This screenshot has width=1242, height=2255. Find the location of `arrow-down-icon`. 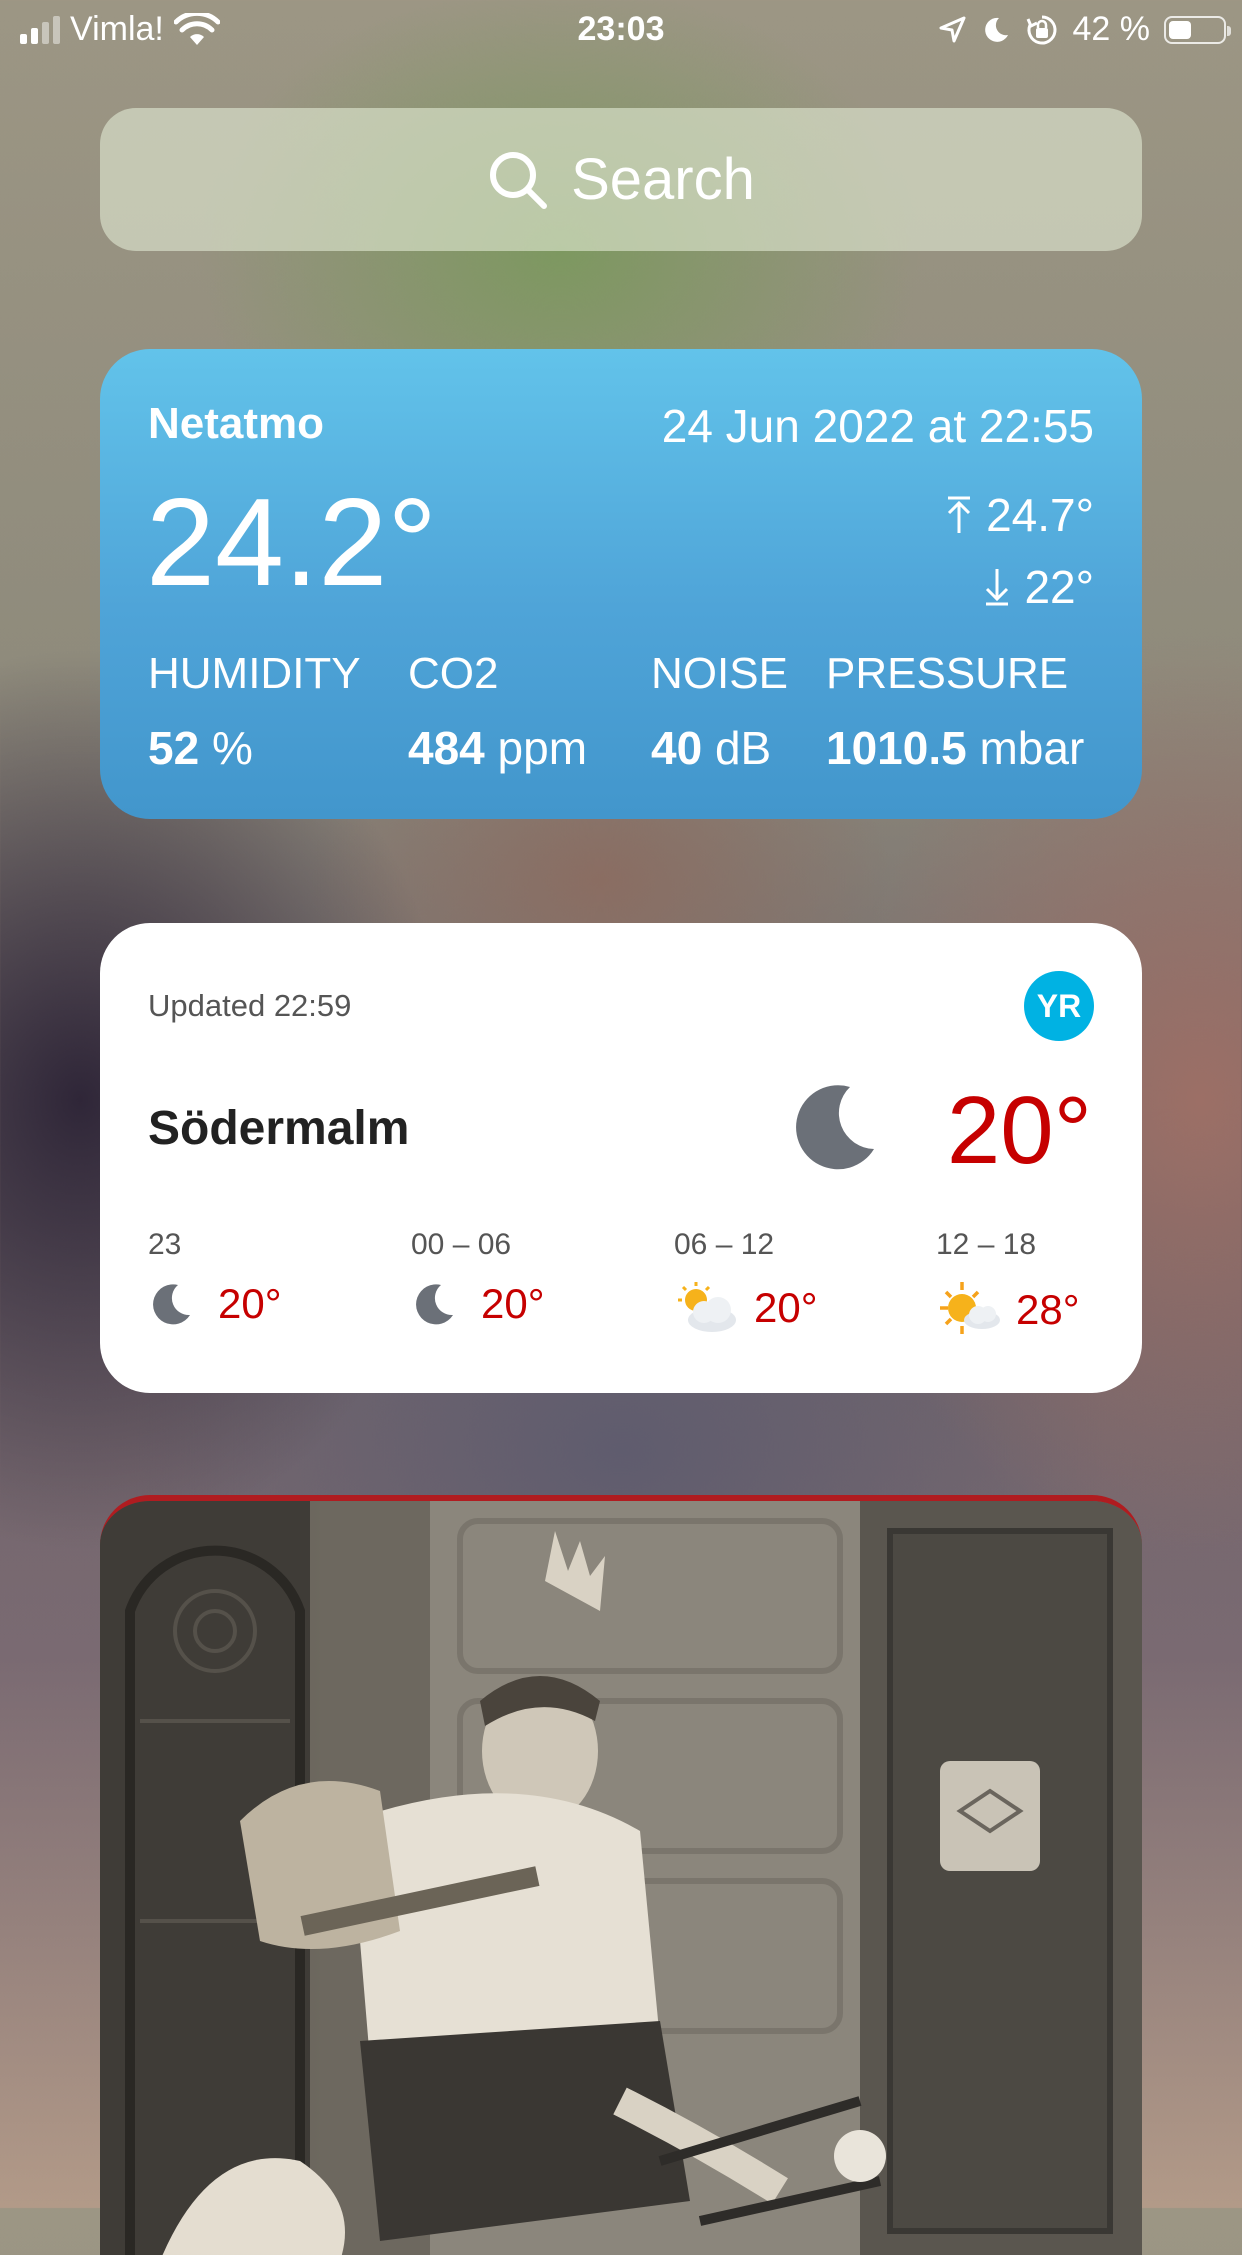

arrow-down-icon is located at coordinates (997, 587).